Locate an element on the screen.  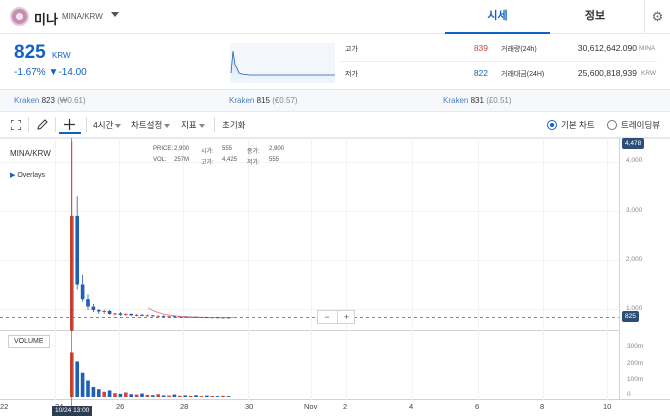
pencil-icon is located at coordinates (42, 124).